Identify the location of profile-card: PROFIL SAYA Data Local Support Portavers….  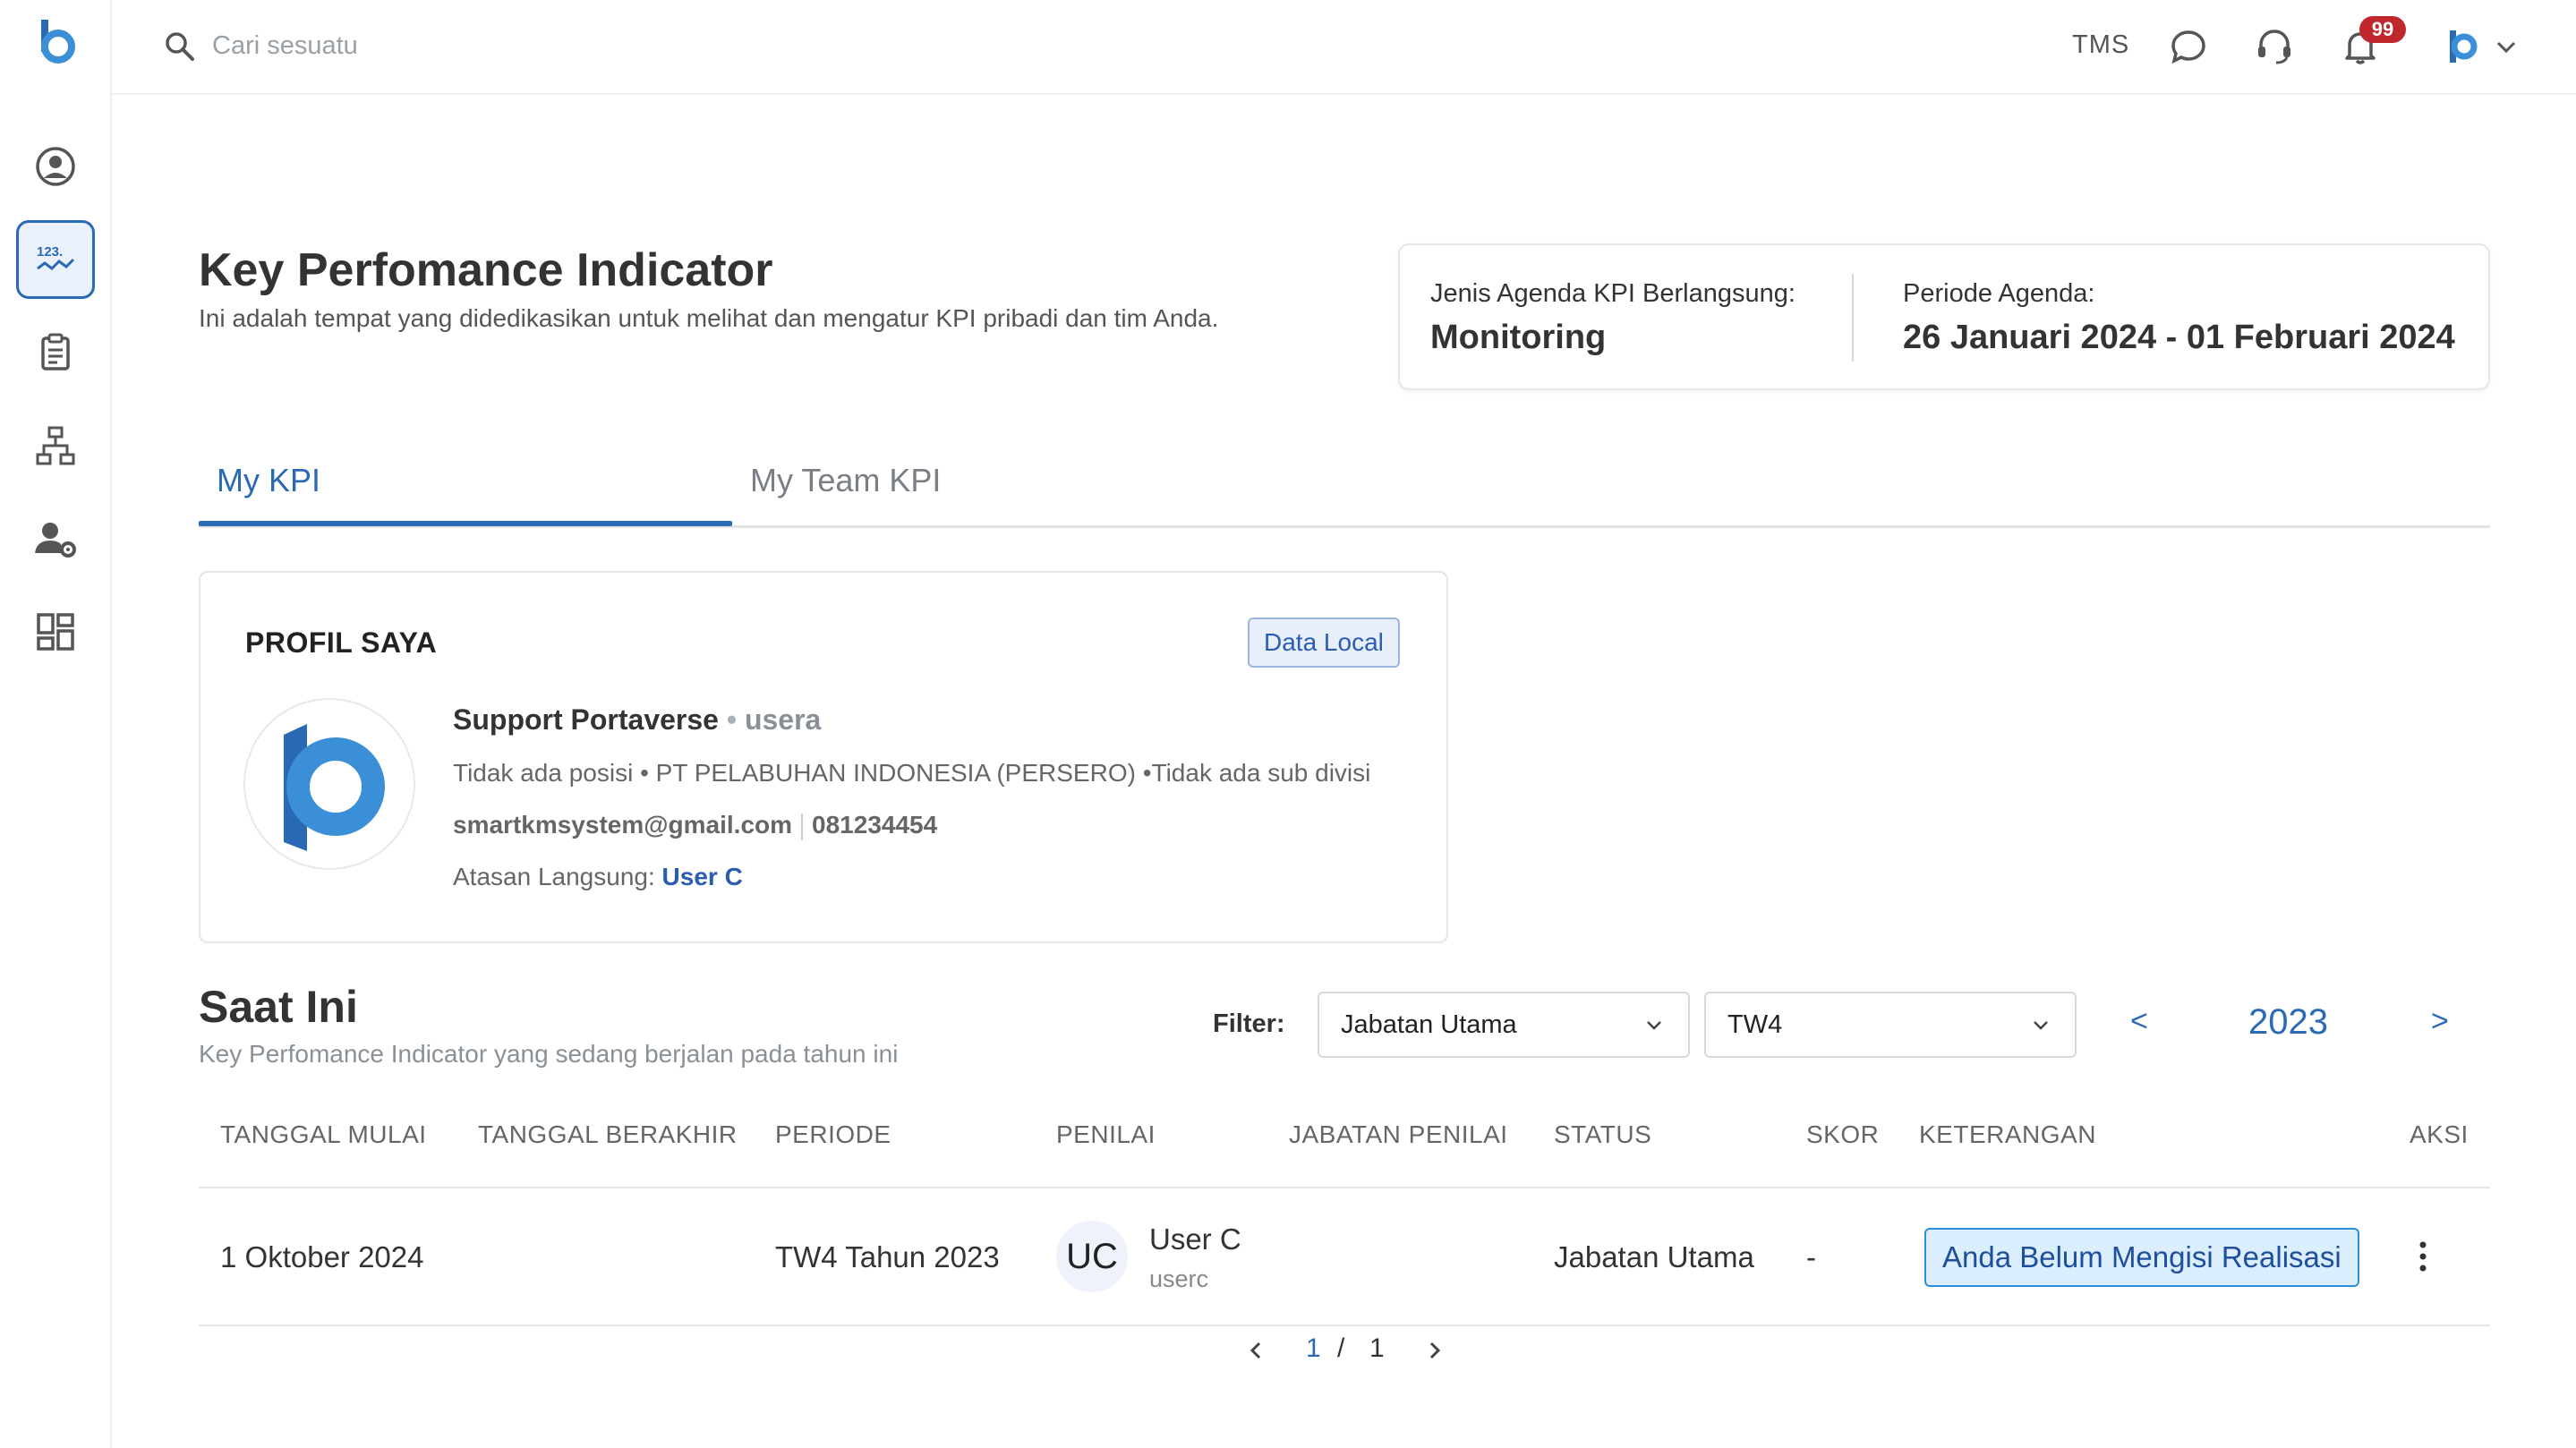
(823, 757).